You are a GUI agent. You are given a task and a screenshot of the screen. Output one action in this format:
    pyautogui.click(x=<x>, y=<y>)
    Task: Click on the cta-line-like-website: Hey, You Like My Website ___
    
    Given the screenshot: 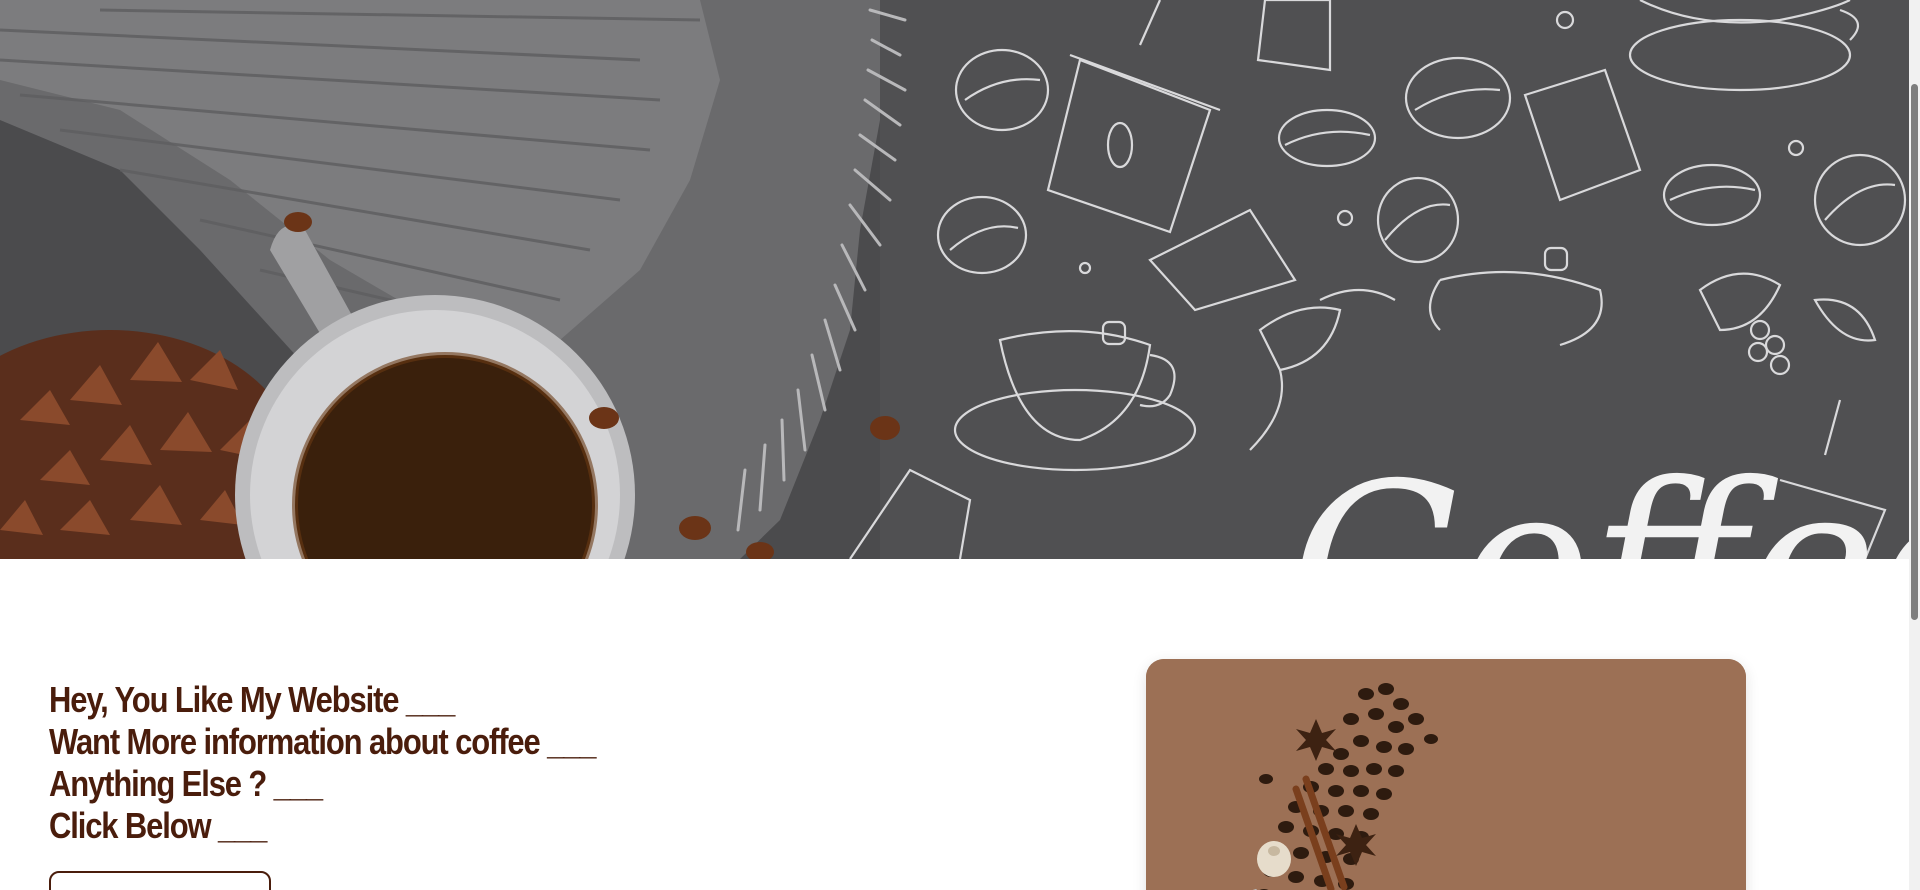 What is the action you would take?
    pyautogui.click(x=252, y=699)
    